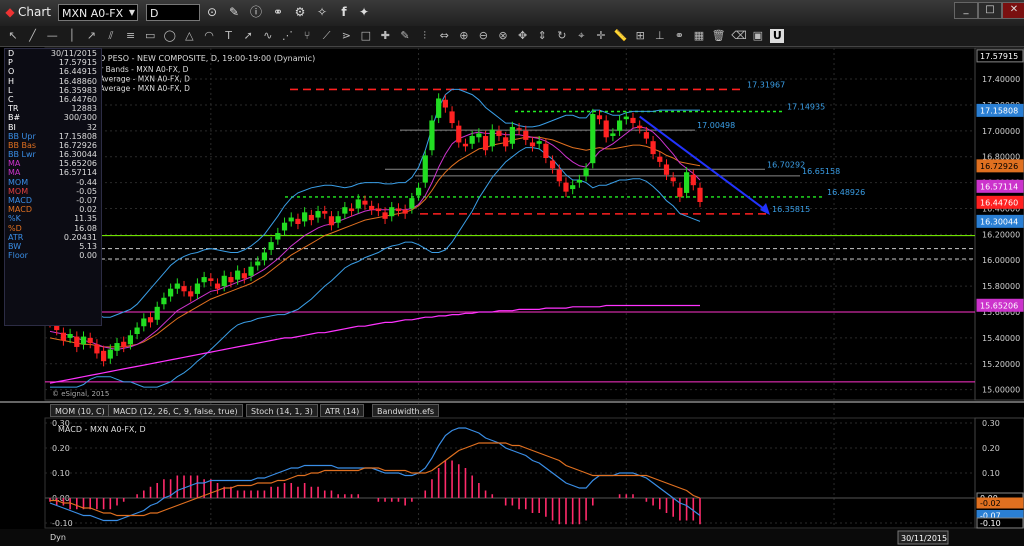  I want to click on scale-icon: ⇕, so click(542, 36).